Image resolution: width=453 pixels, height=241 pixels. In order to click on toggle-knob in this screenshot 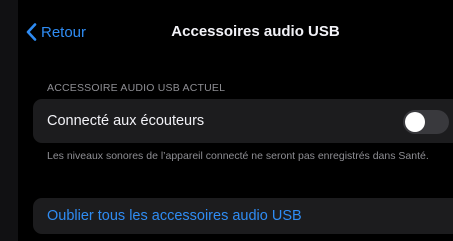, I will do `click(415, 122)`.